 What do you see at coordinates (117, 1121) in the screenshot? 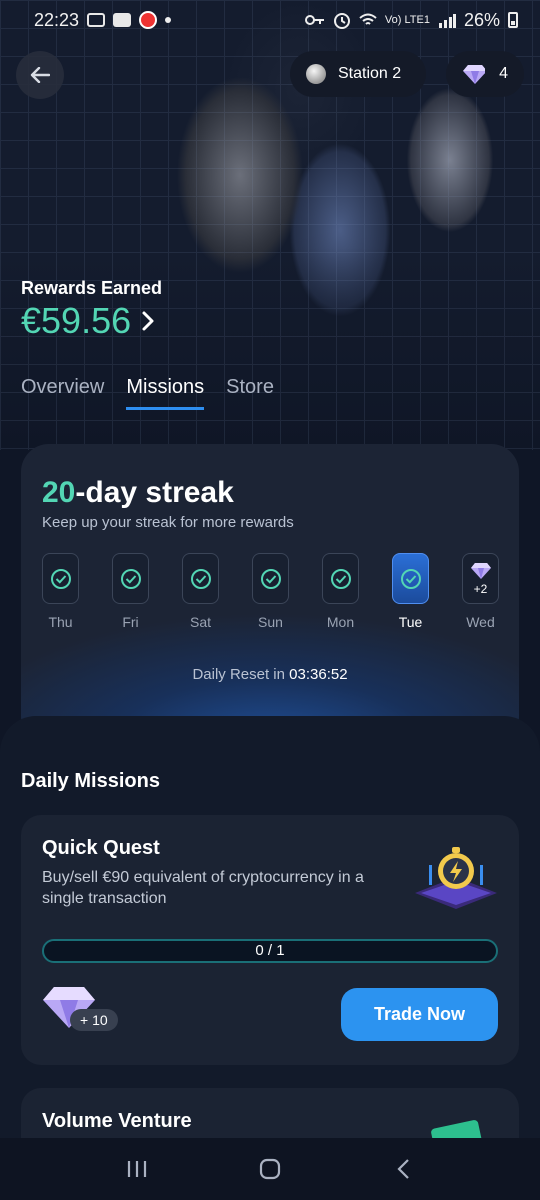
I see `mission-name: Volume Venture` at bounding box center [117, 1121].